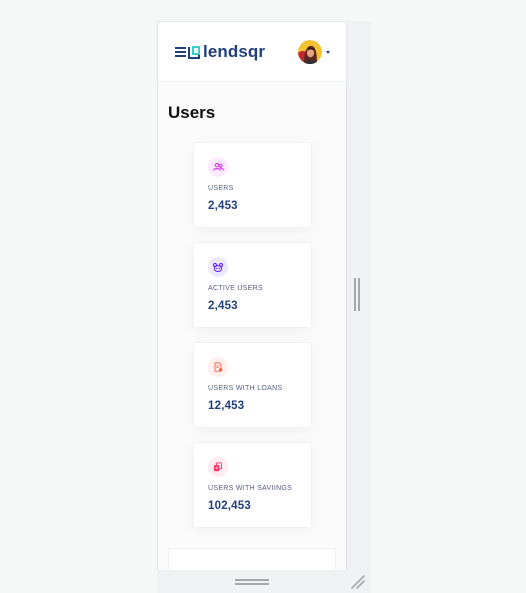 Image resolution: width=526 pixels, height=593 pixels. I want to click on lendsqr-logo-icon, so click(194, 52).